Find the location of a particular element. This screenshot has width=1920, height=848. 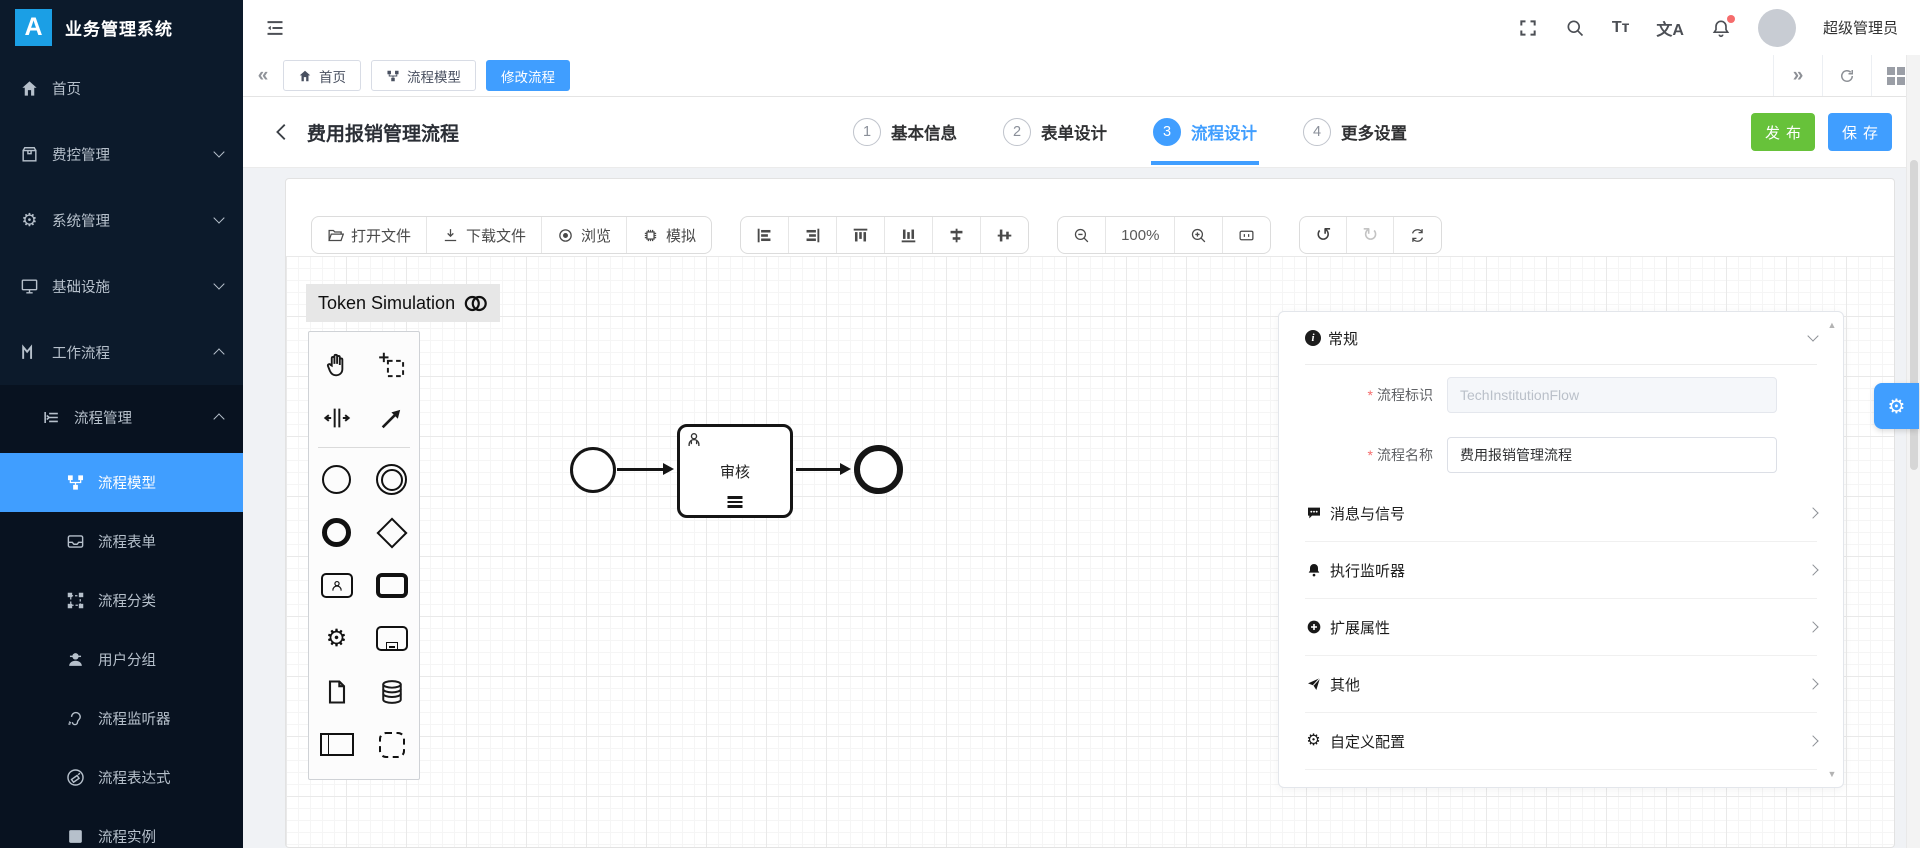

step-basic-info: 1 基本信息 is located at coordinates (905, 132).